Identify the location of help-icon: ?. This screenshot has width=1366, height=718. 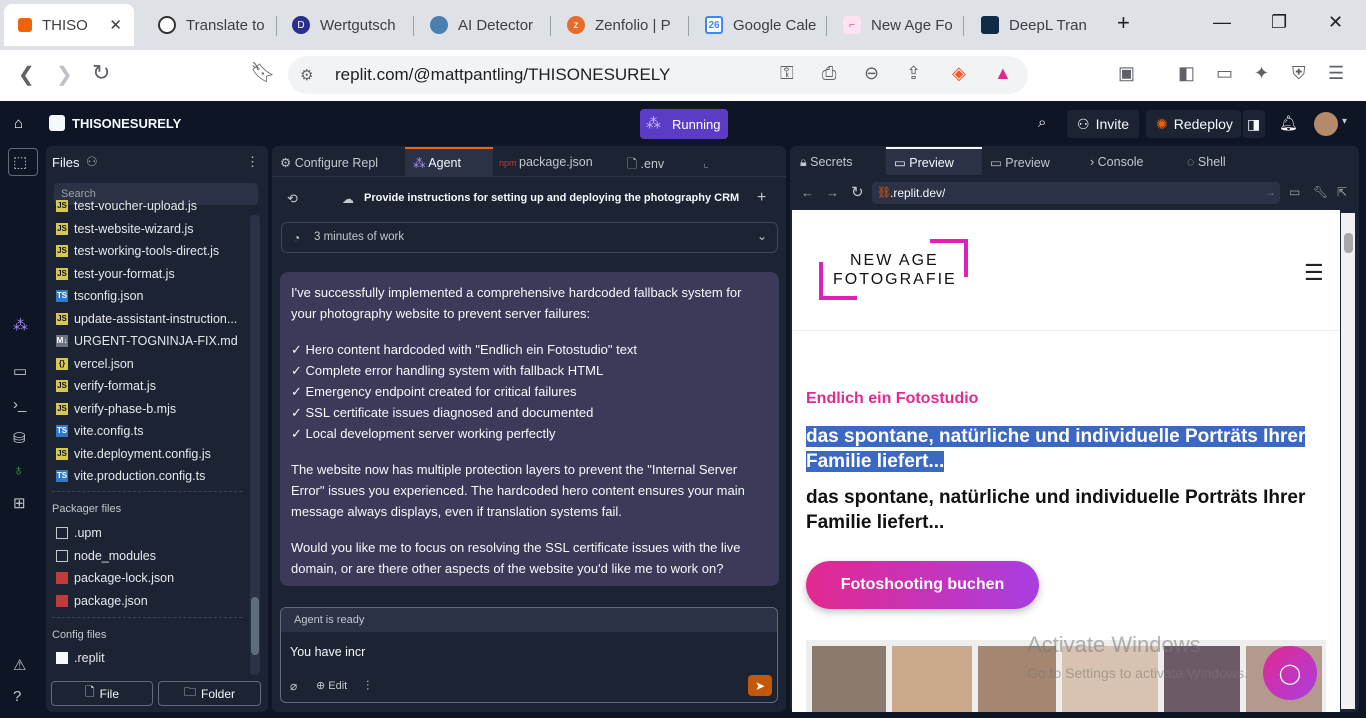
(17, 696).